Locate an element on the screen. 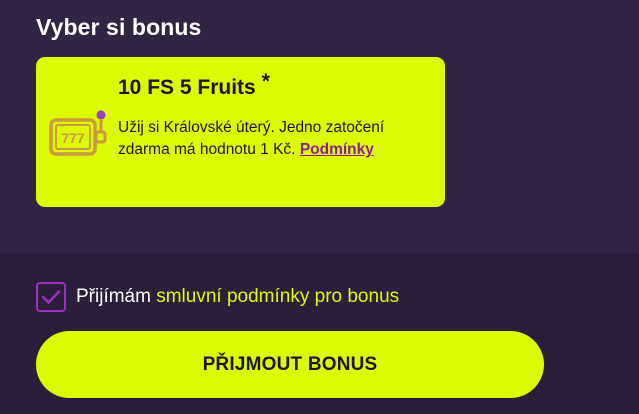  bonus-title-asterisk: * is located at coordinates (265, 81).